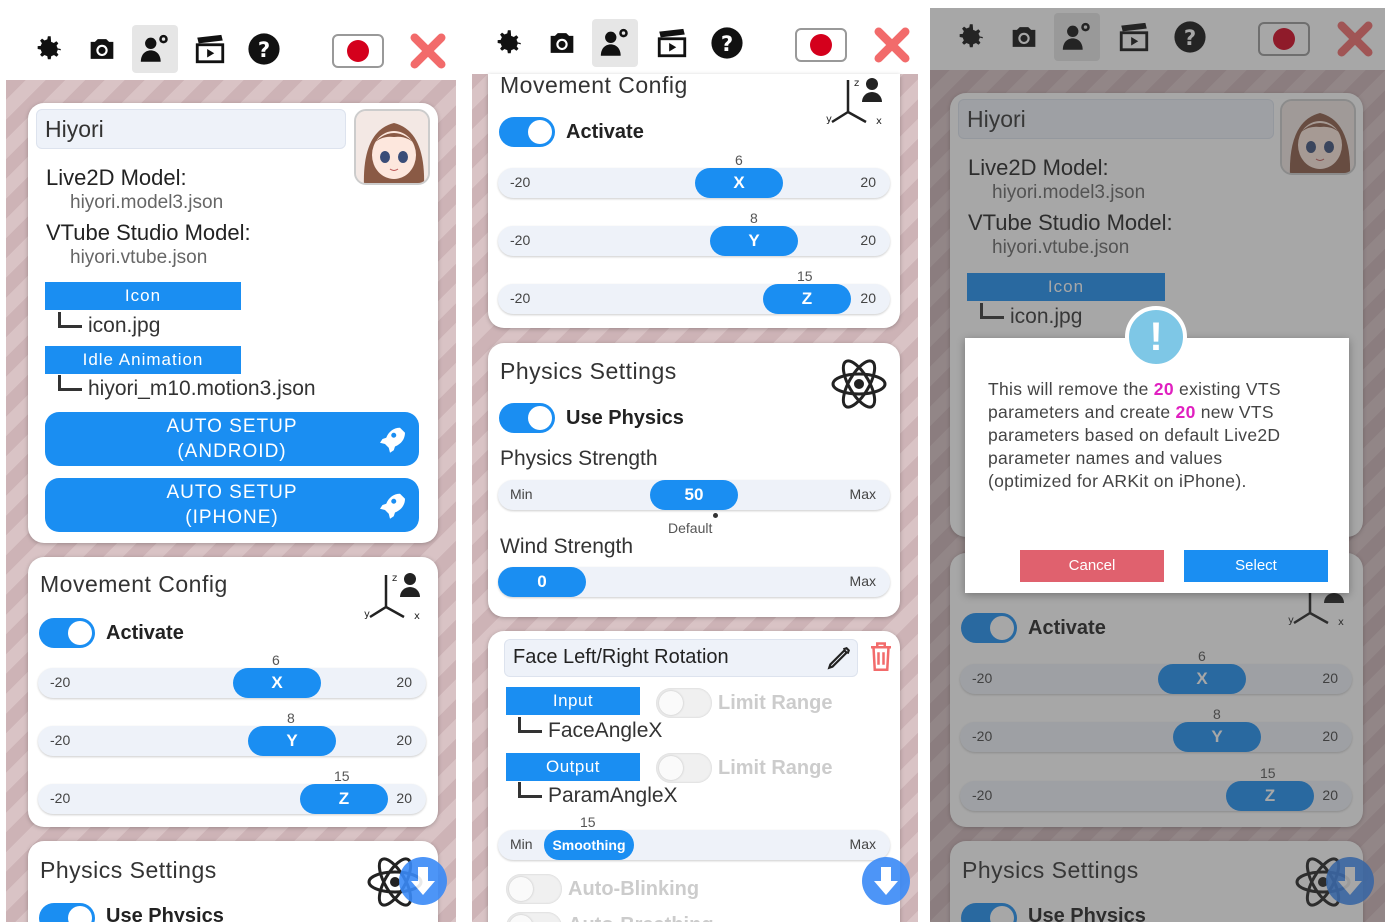 This screenshot has height=922, width=1391. I want to click on trash-icon, so click(881, 656).